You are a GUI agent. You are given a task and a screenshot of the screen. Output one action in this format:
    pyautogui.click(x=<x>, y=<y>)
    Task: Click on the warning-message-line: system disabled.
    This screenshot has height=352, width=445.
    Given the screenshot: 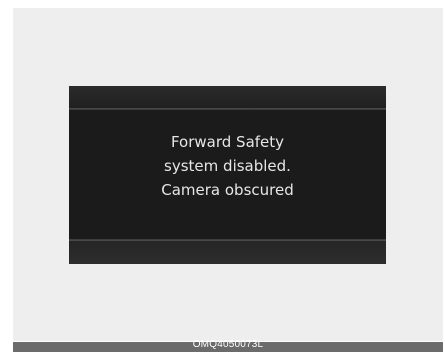 What is the action you would take?
    pyautogui.click(x=227, y=166)
    